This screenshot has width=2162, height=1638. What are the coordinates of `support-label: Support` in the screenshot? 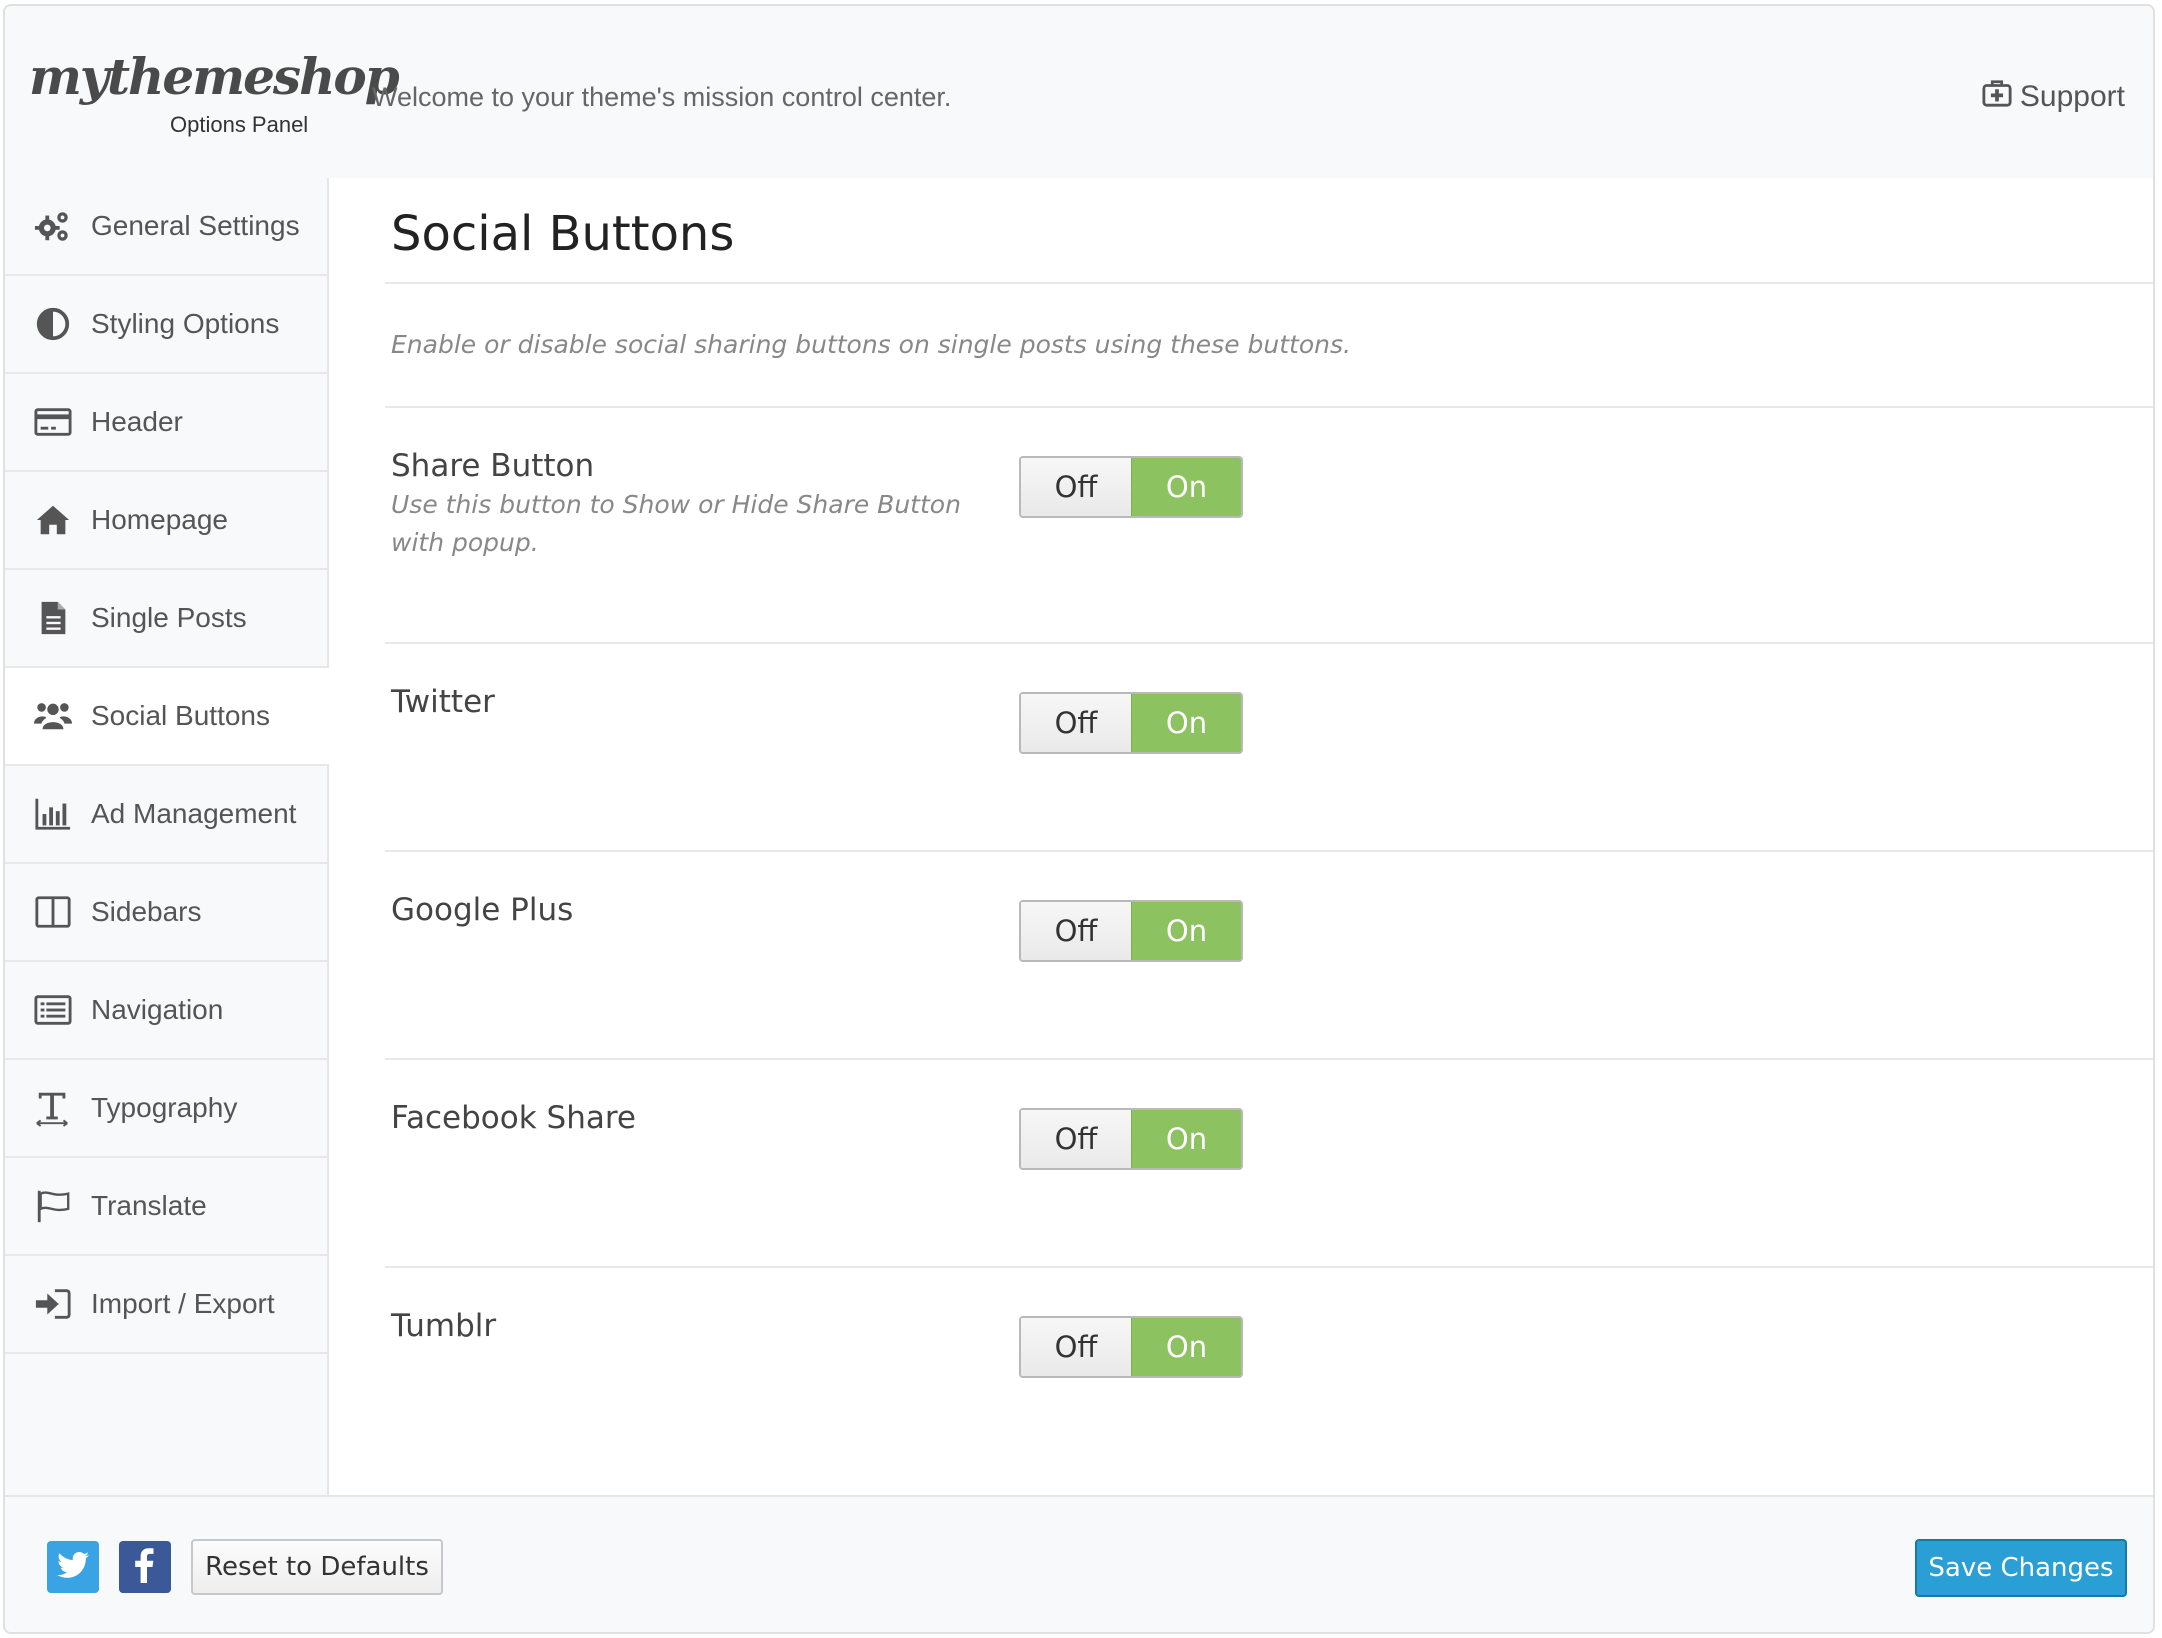 It's located at (2072, 96).